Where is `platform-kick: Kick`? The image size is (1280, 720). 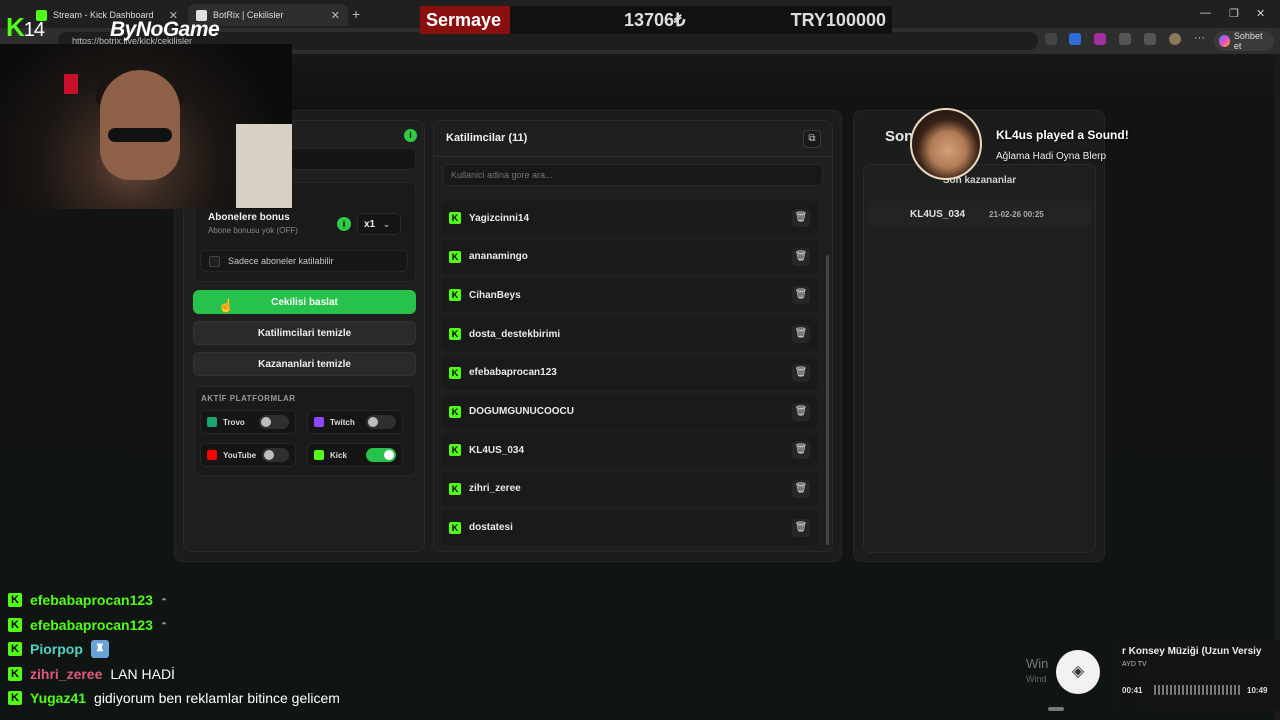
platform-kick: Kick is located at coordinates (355, 455).